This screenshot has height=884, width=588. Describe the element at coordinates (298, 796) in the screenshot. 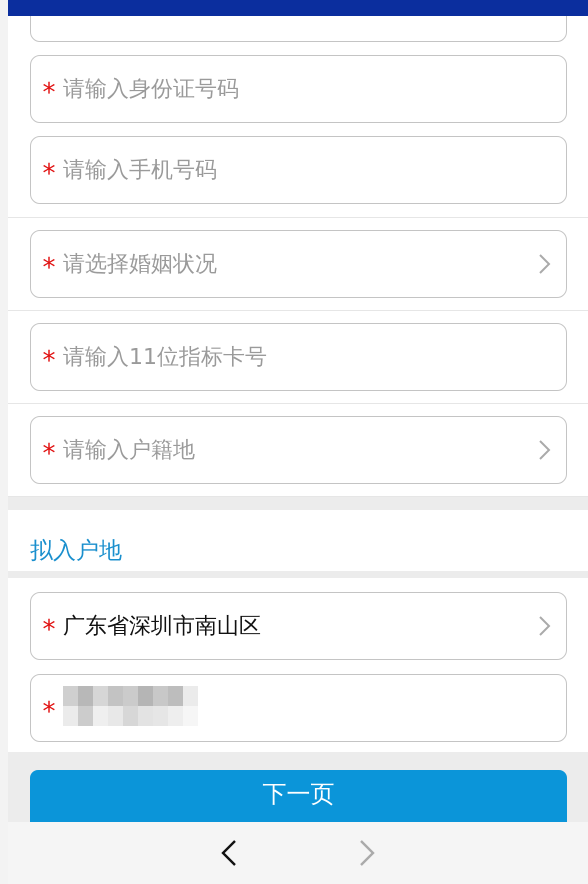

I see `next-page-button: 下一页` at that location.